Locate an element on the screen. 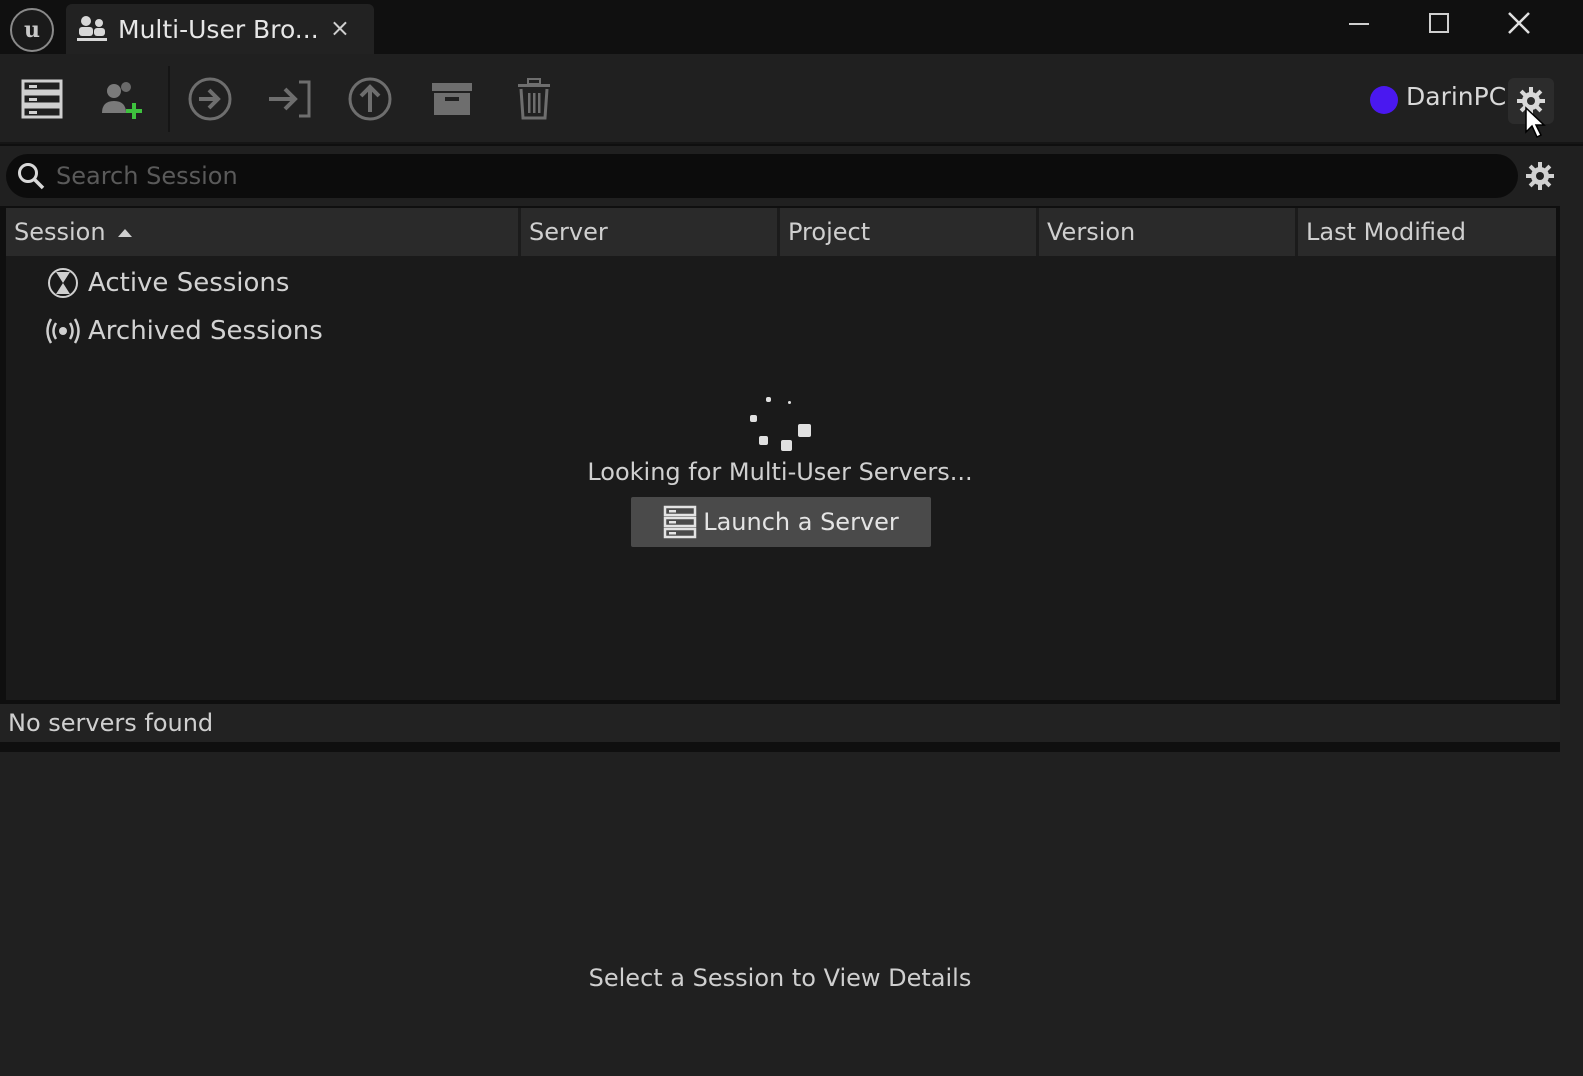 Image resolution: width=1583 pixels, height=1076 pixels. delete-button is located at coordinates (534, 99).